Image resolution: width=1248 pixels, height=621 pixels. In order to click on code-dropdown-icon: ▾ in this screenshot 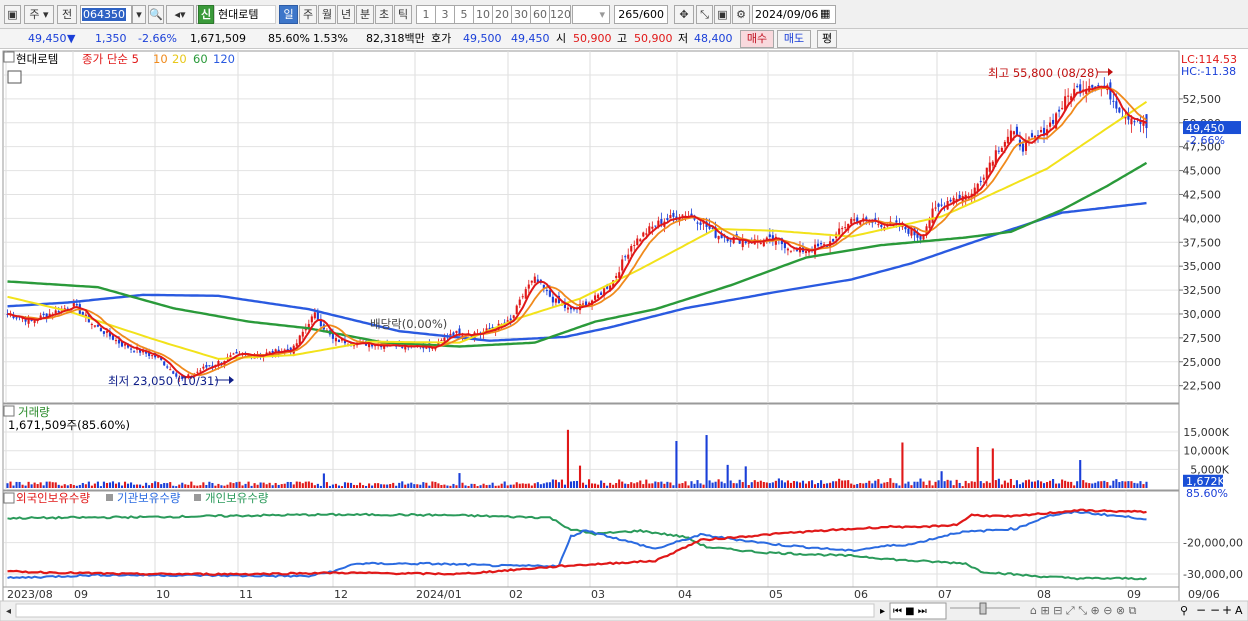, I will do `click(139, 14)`.